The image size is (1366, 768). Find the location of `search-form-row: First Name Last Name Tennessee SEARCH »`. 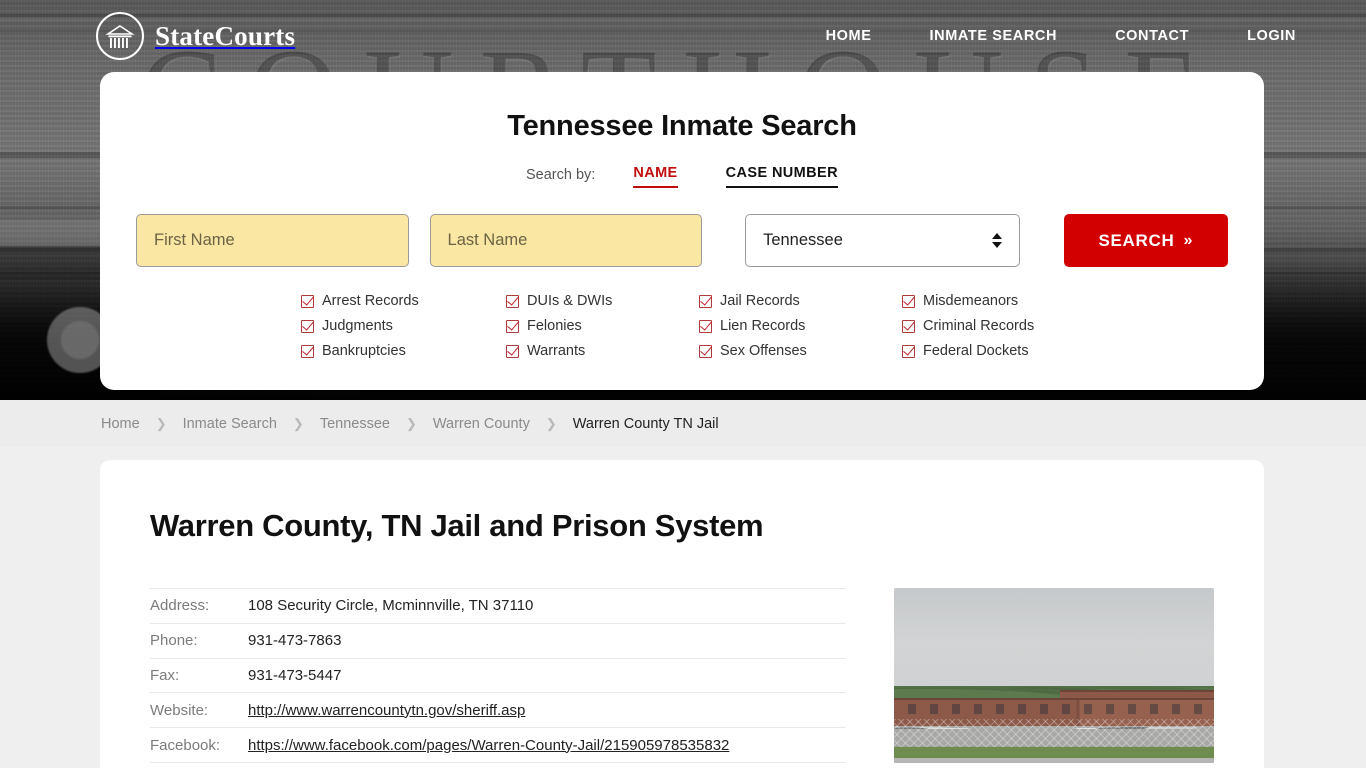

search-form-row: First Name Last Name Tennessee SEARCH » is located at coordinates (682, 240).